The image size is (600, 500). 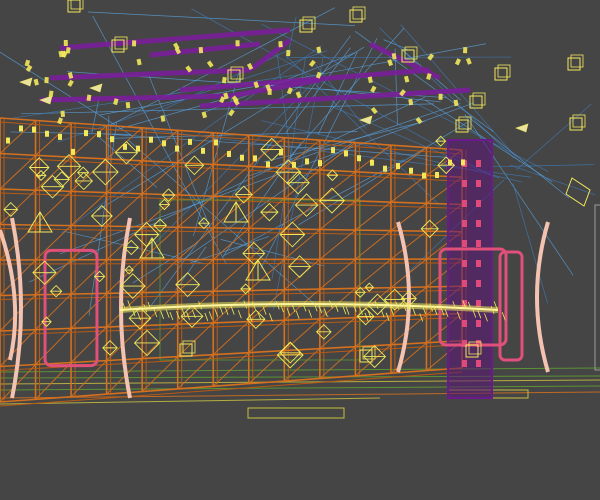 I want to click on arch-outer, so click(x=403, y=297).